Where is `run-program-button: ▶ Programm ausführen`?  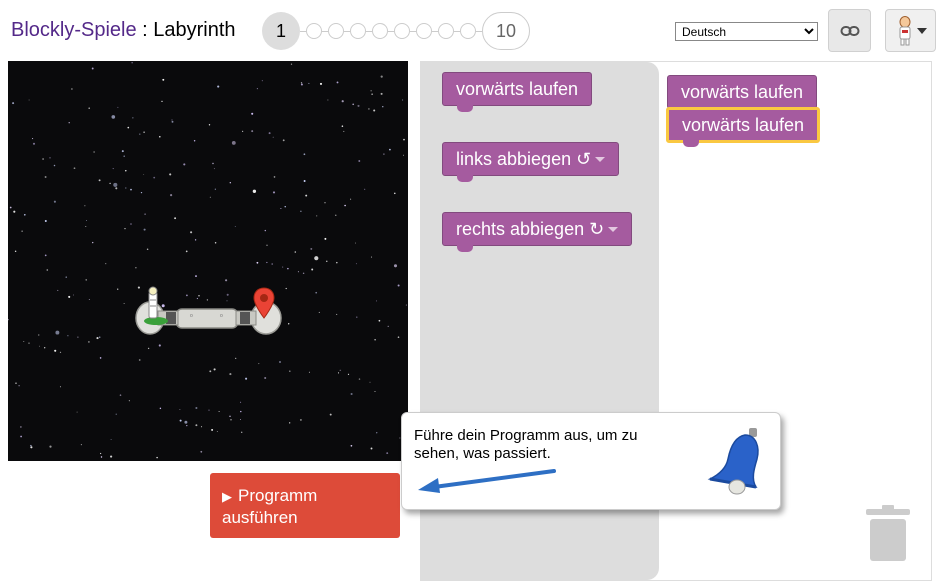
run-program-button: ▶ Programm ausführen is located at coordinates (305, 505).